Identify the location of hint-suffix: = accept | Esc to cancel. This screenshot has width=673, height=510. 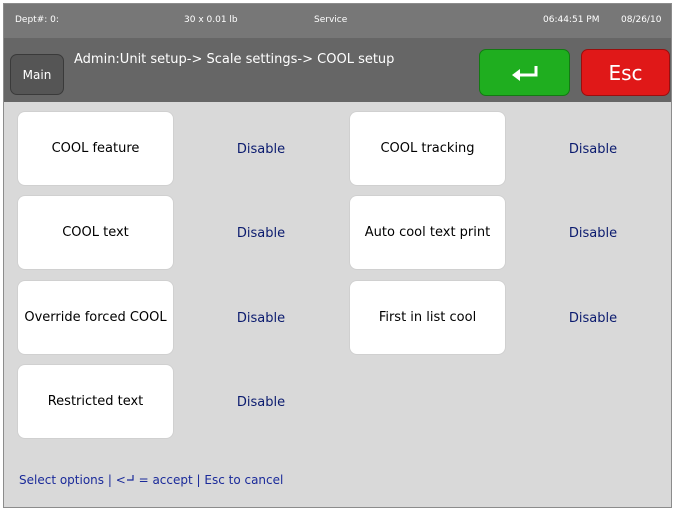
(209, 480).